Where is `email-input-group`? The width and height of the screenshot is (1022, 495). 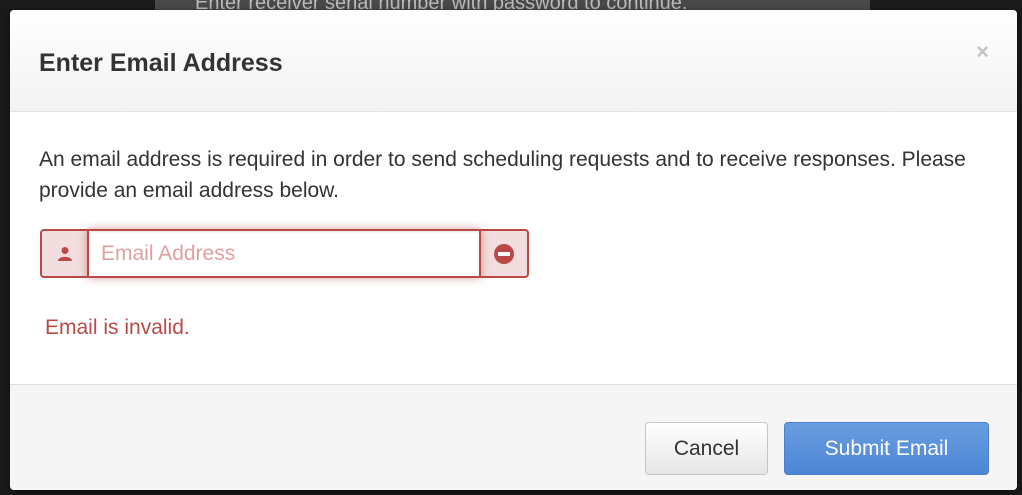 email-input-group is located at coordinates (284, 253).